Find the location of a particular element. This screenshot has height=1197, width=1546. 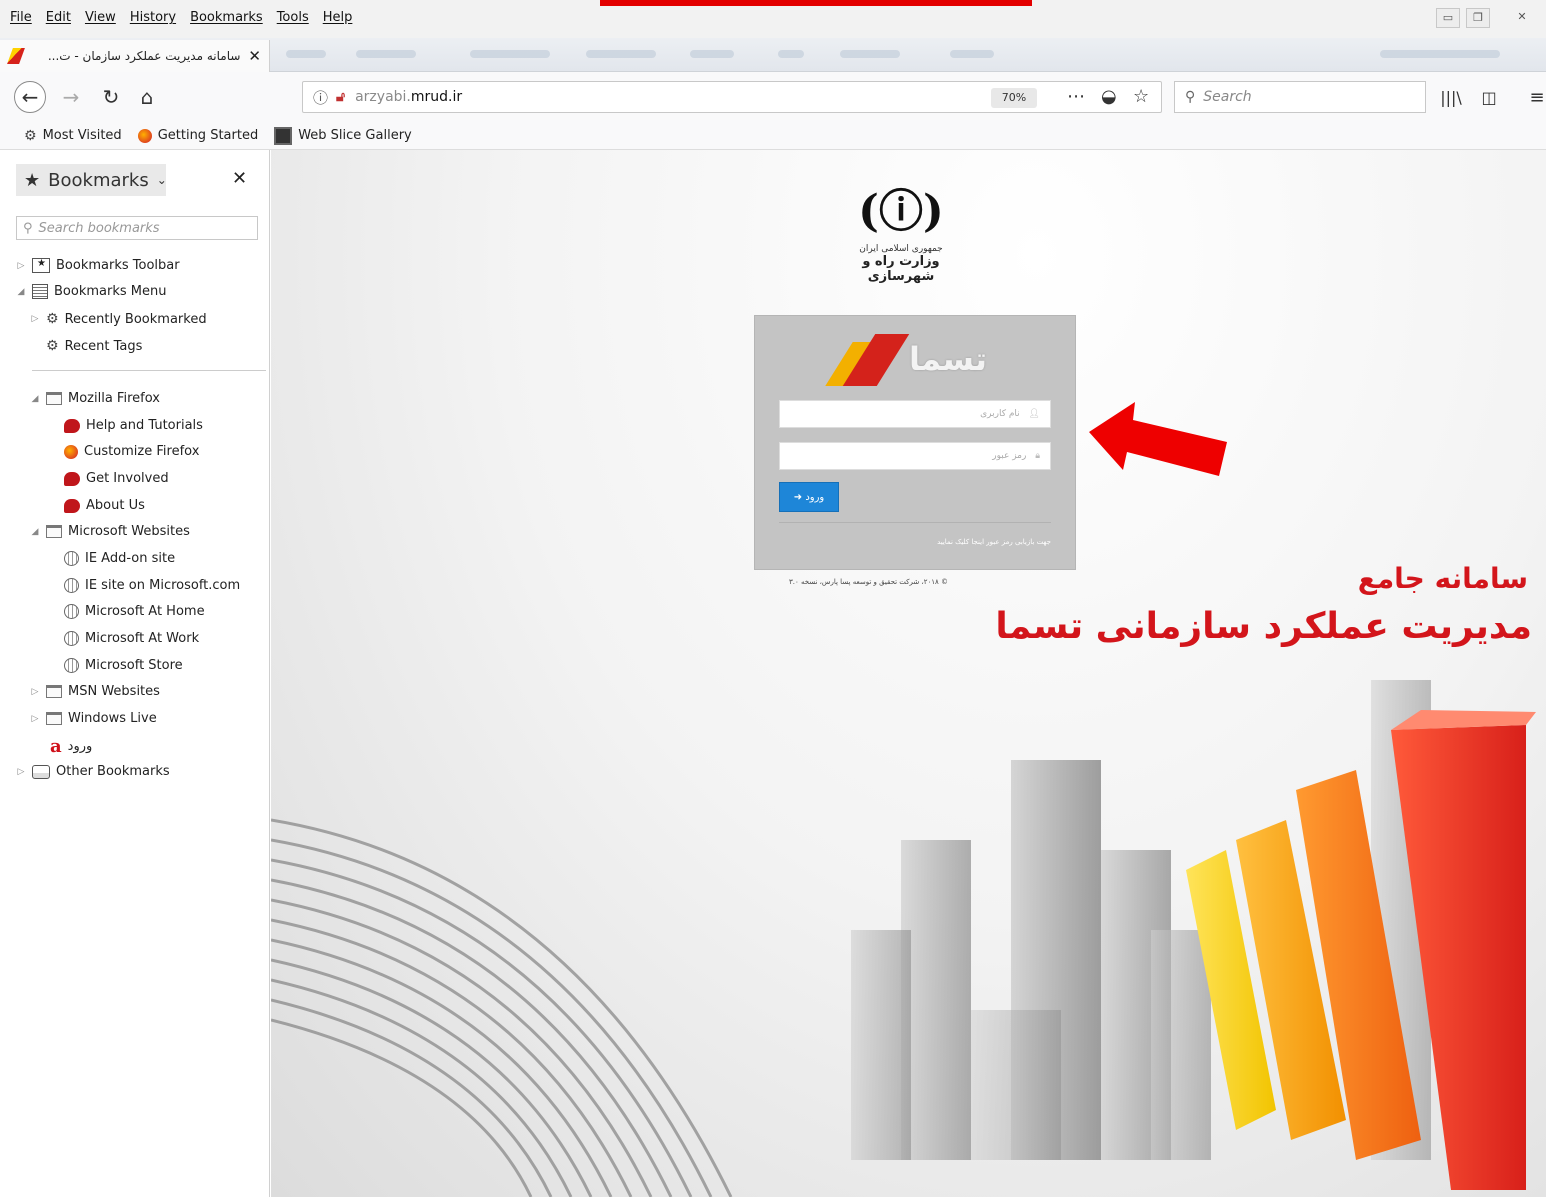

page-actions-icon: ⋯ is located at coordinates (1076, 96).